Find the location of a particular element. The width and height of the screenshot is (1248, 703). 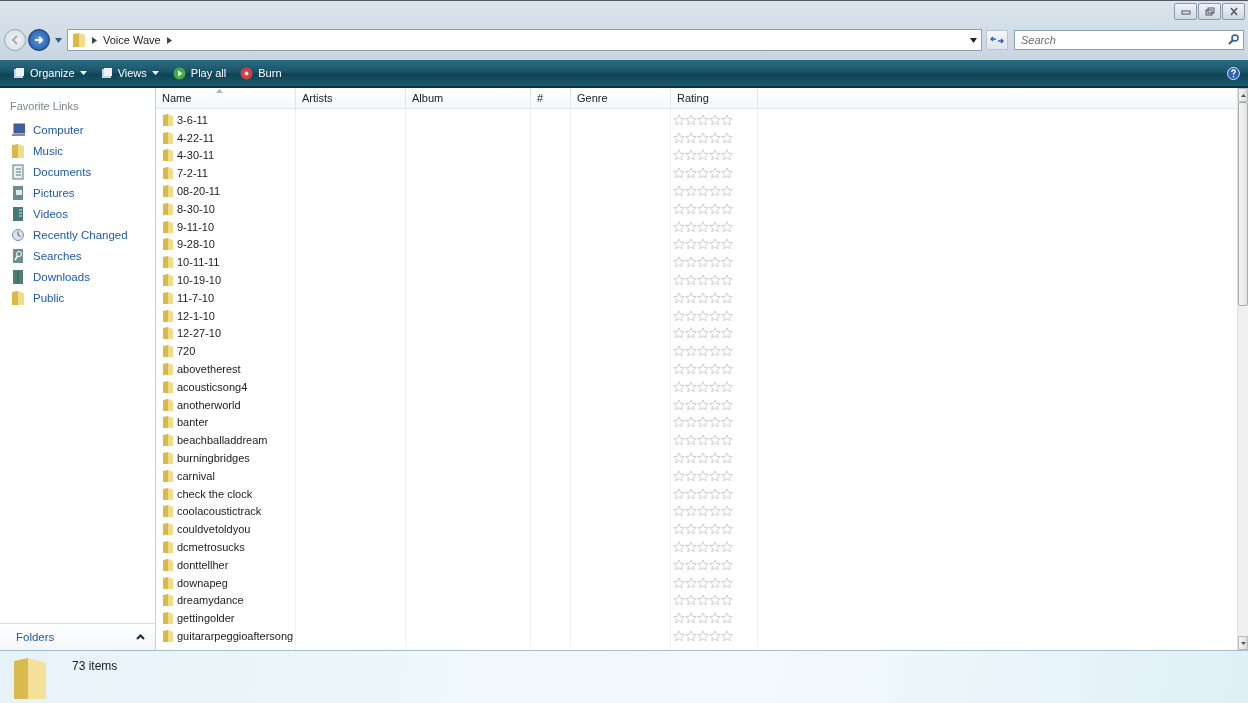

file-name: burningbridges is located at coordinates (213, 458).